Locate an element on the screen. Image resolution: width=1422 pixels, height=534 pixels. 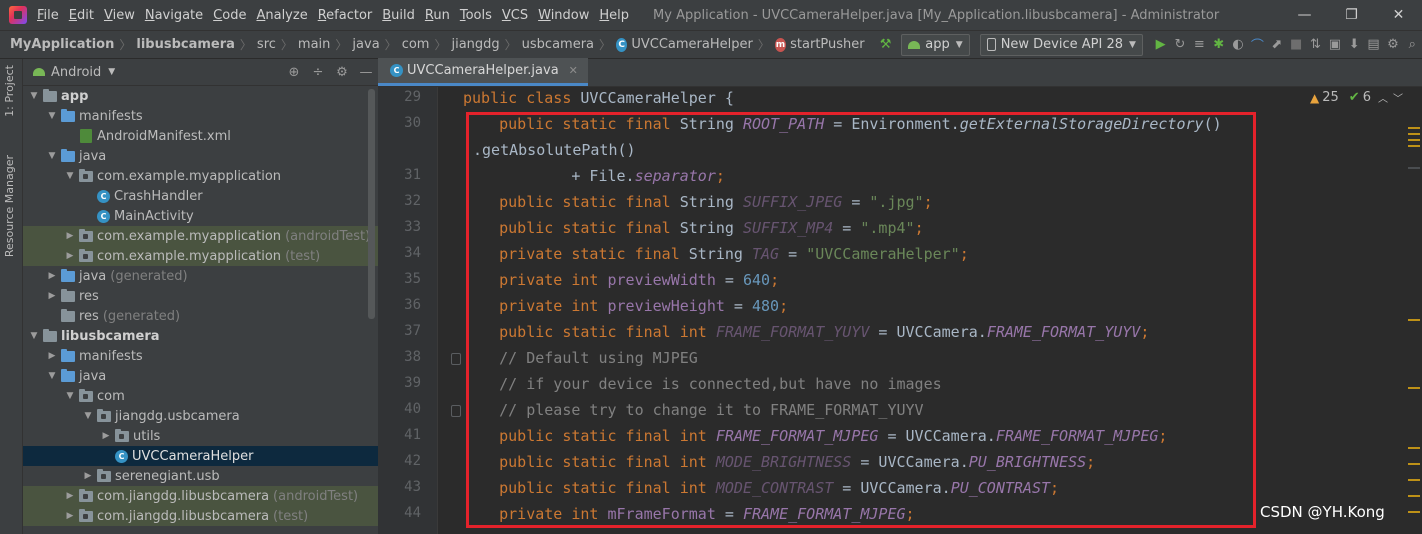
search-icon: ⌕ is located at coordinates (1412, 45).